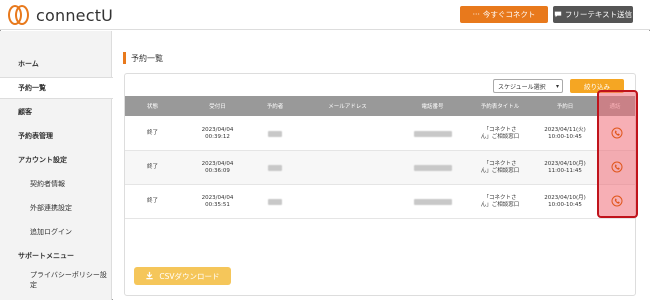  I want to click on sidebar-item-support-menu: サポートメニュー, so click(56, 256).